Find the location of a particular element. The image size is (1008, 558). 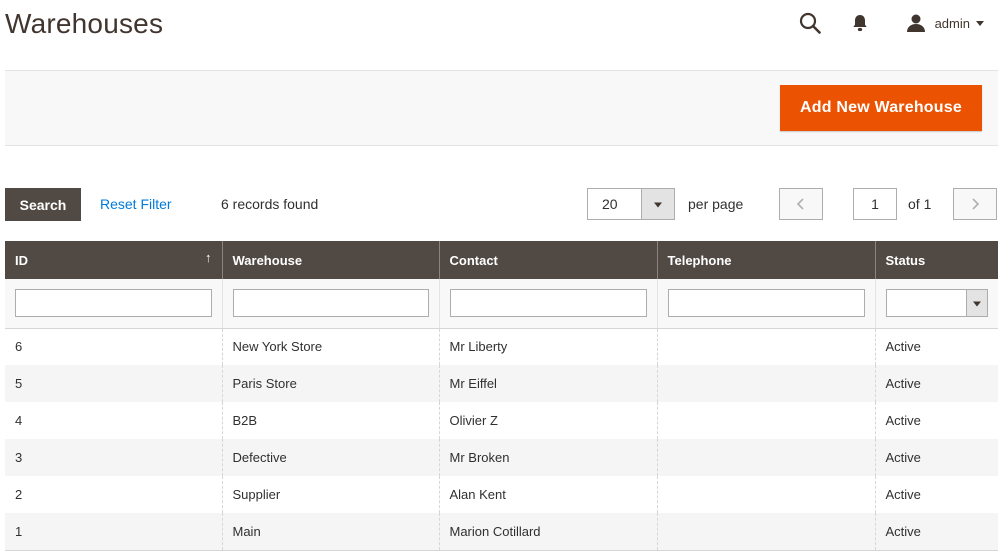

cell-contact: Mr Eiffel is located at coordinates (548, 383).